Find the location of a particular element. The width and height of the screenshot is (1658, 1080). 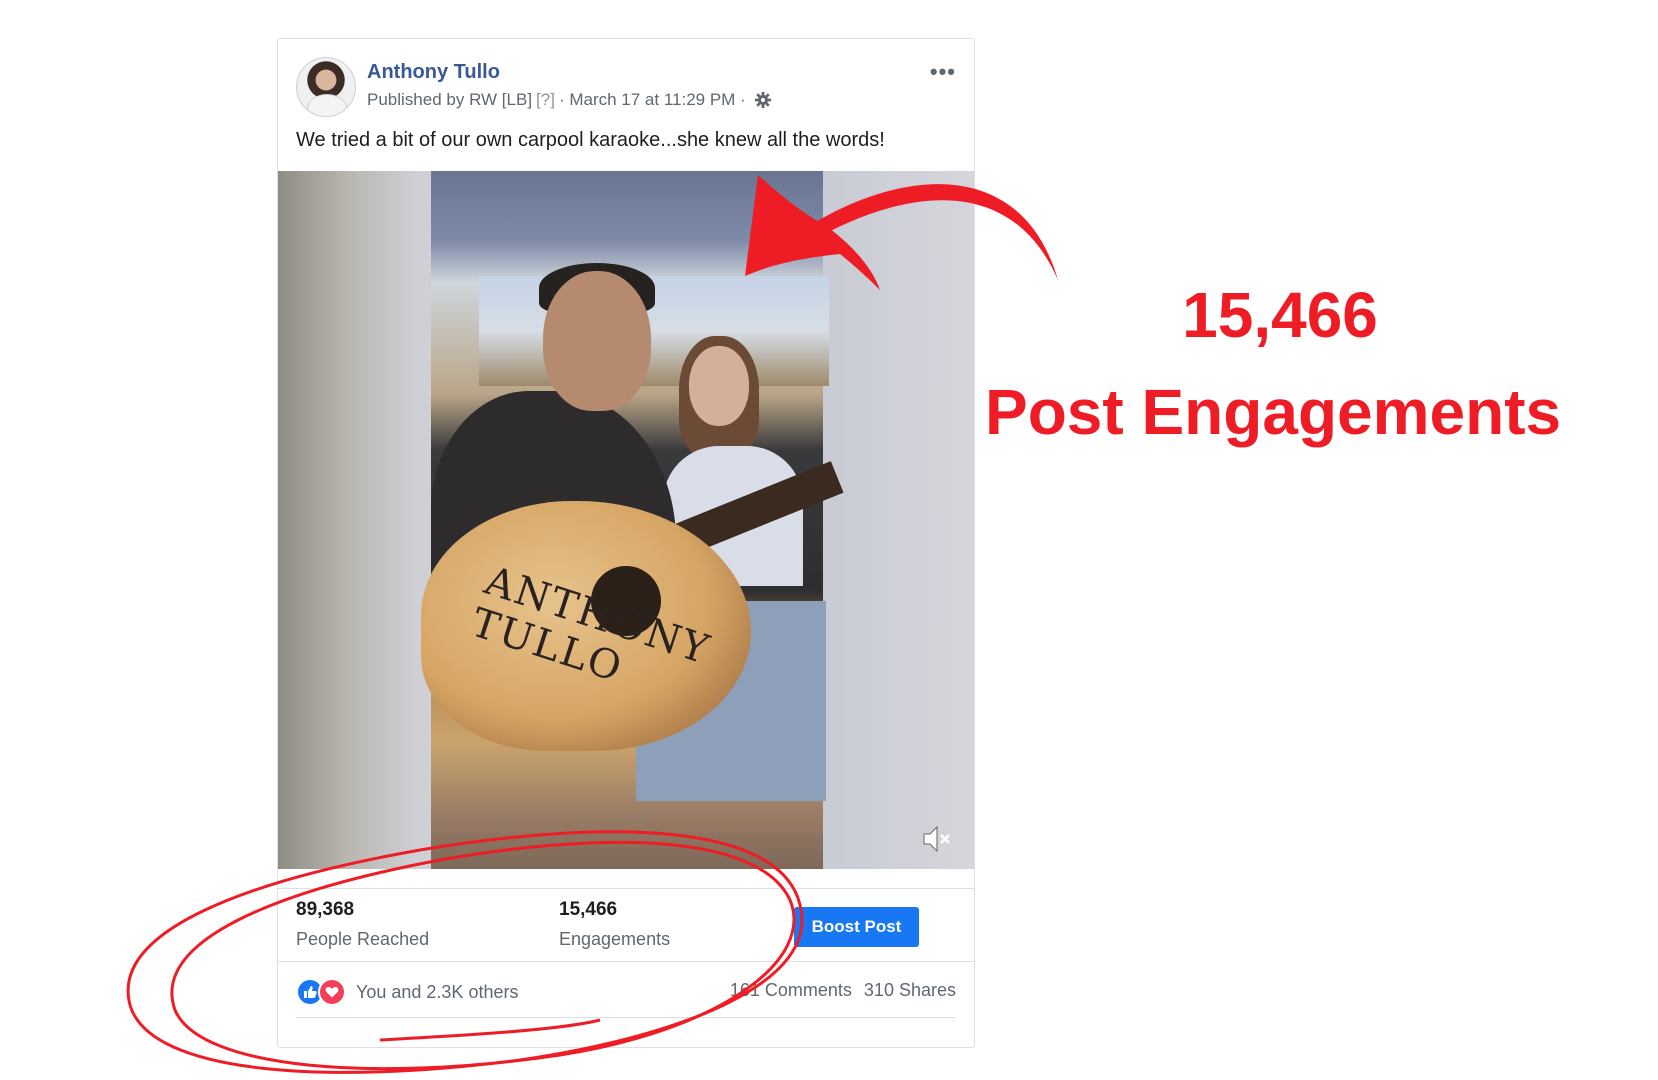

mute-icon is located at coordinates (936, 839).